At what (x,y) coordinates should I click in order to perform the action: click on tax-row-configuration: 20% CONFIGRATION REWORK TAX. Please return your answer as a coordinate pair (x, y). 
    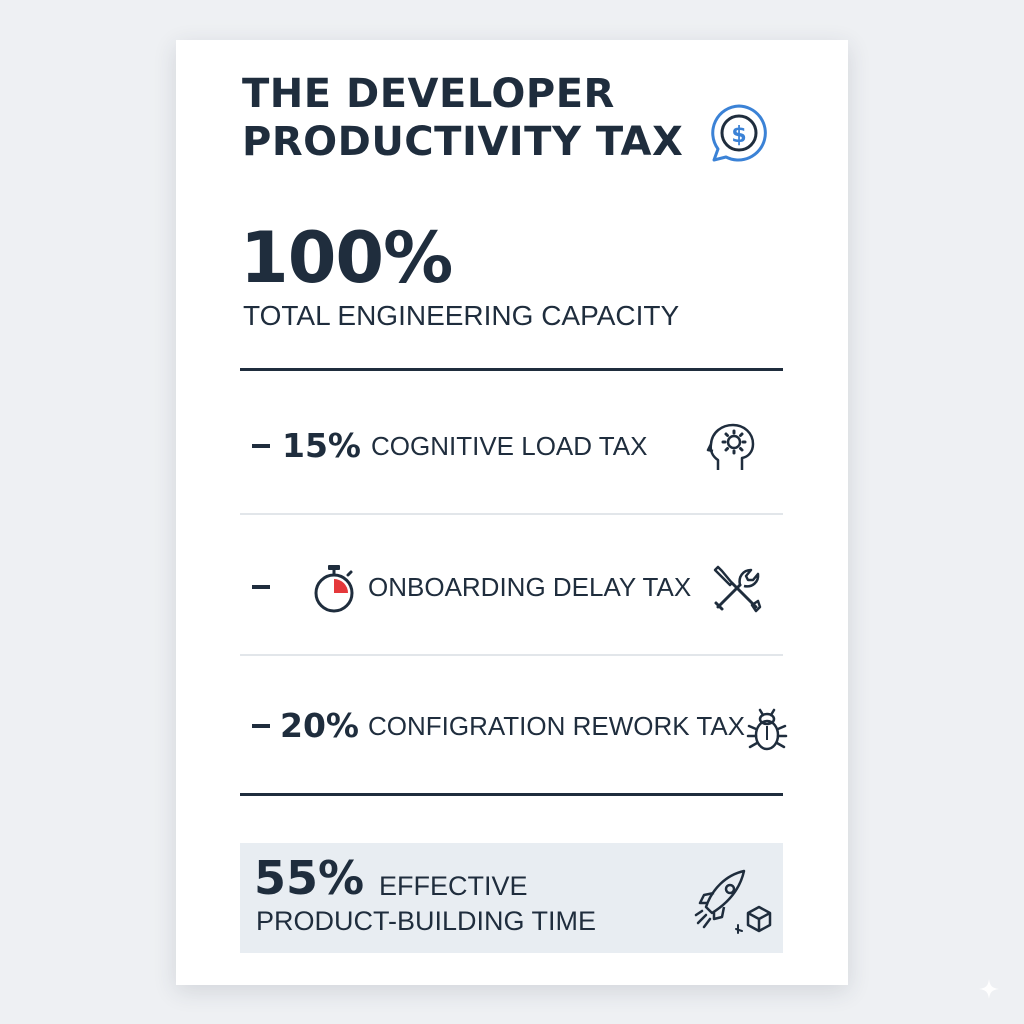
    Looking at the image, I should click on (514, 726).